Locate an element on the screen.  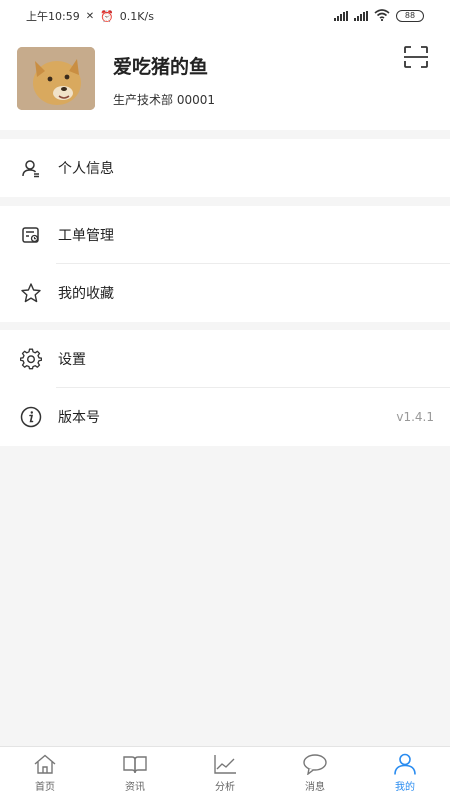
chart-icon is located at coordinates (225, 764).